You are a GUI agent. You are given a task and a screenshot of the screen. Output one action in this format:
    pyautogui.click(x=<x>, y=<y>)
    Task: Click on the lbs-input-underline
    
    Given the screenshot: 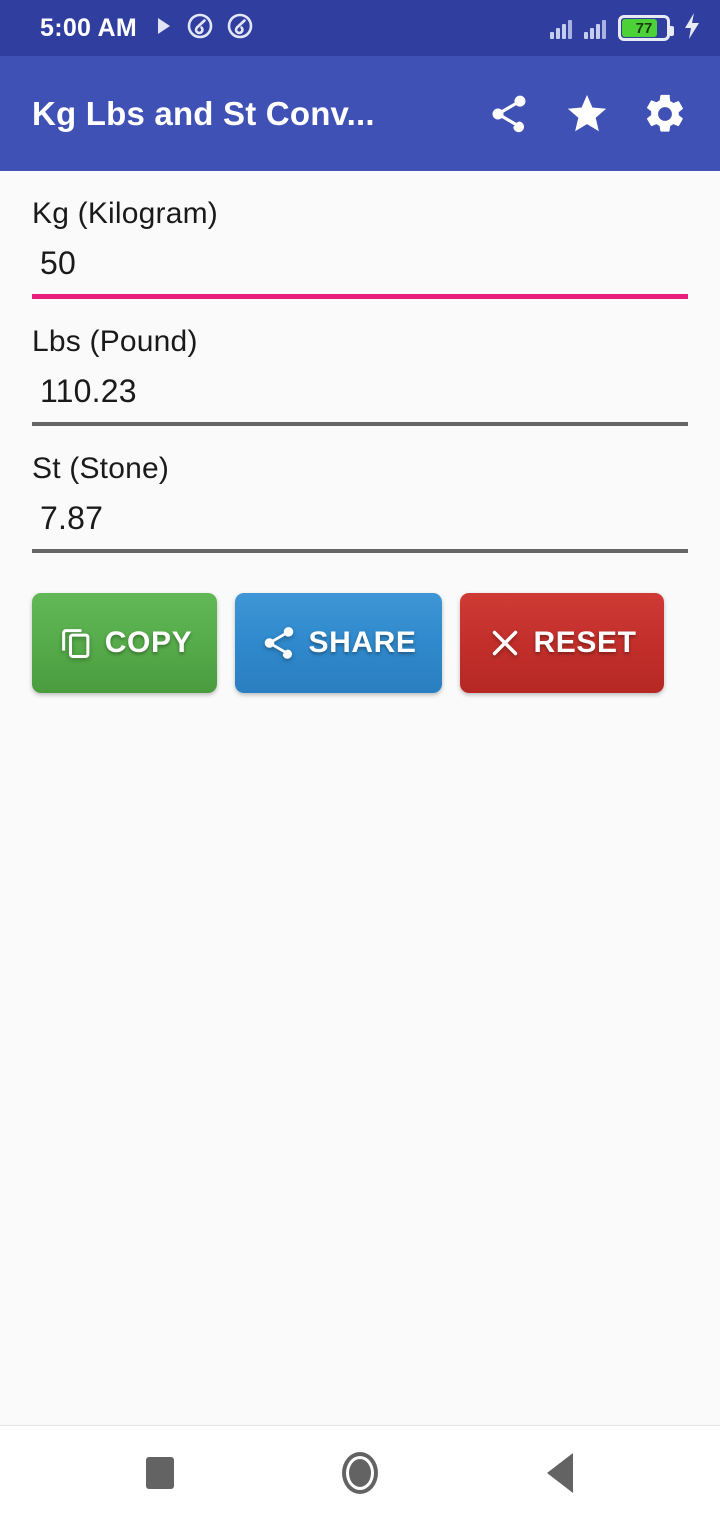 What is the action you would take?
    pyautogui.click(x=360, y=424)
    